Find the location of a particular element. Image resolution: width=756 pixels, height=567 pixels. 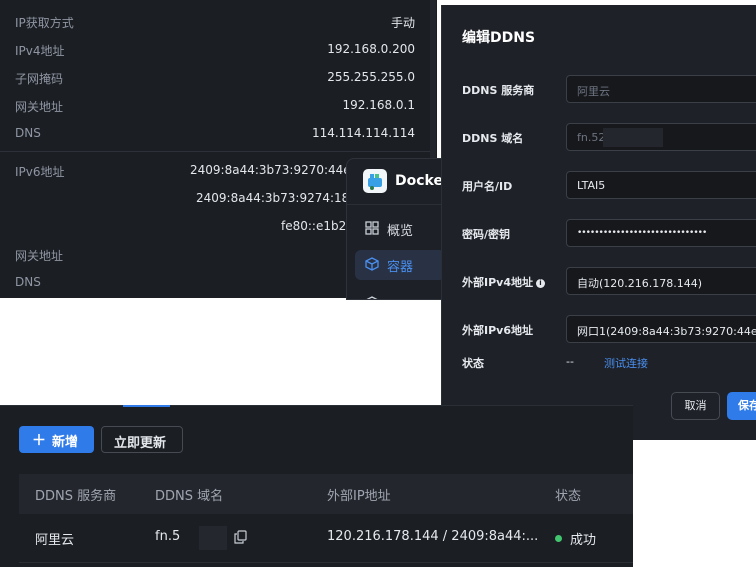

col-external-ip: 外部IP地址 is located at coordinates (359, 496).